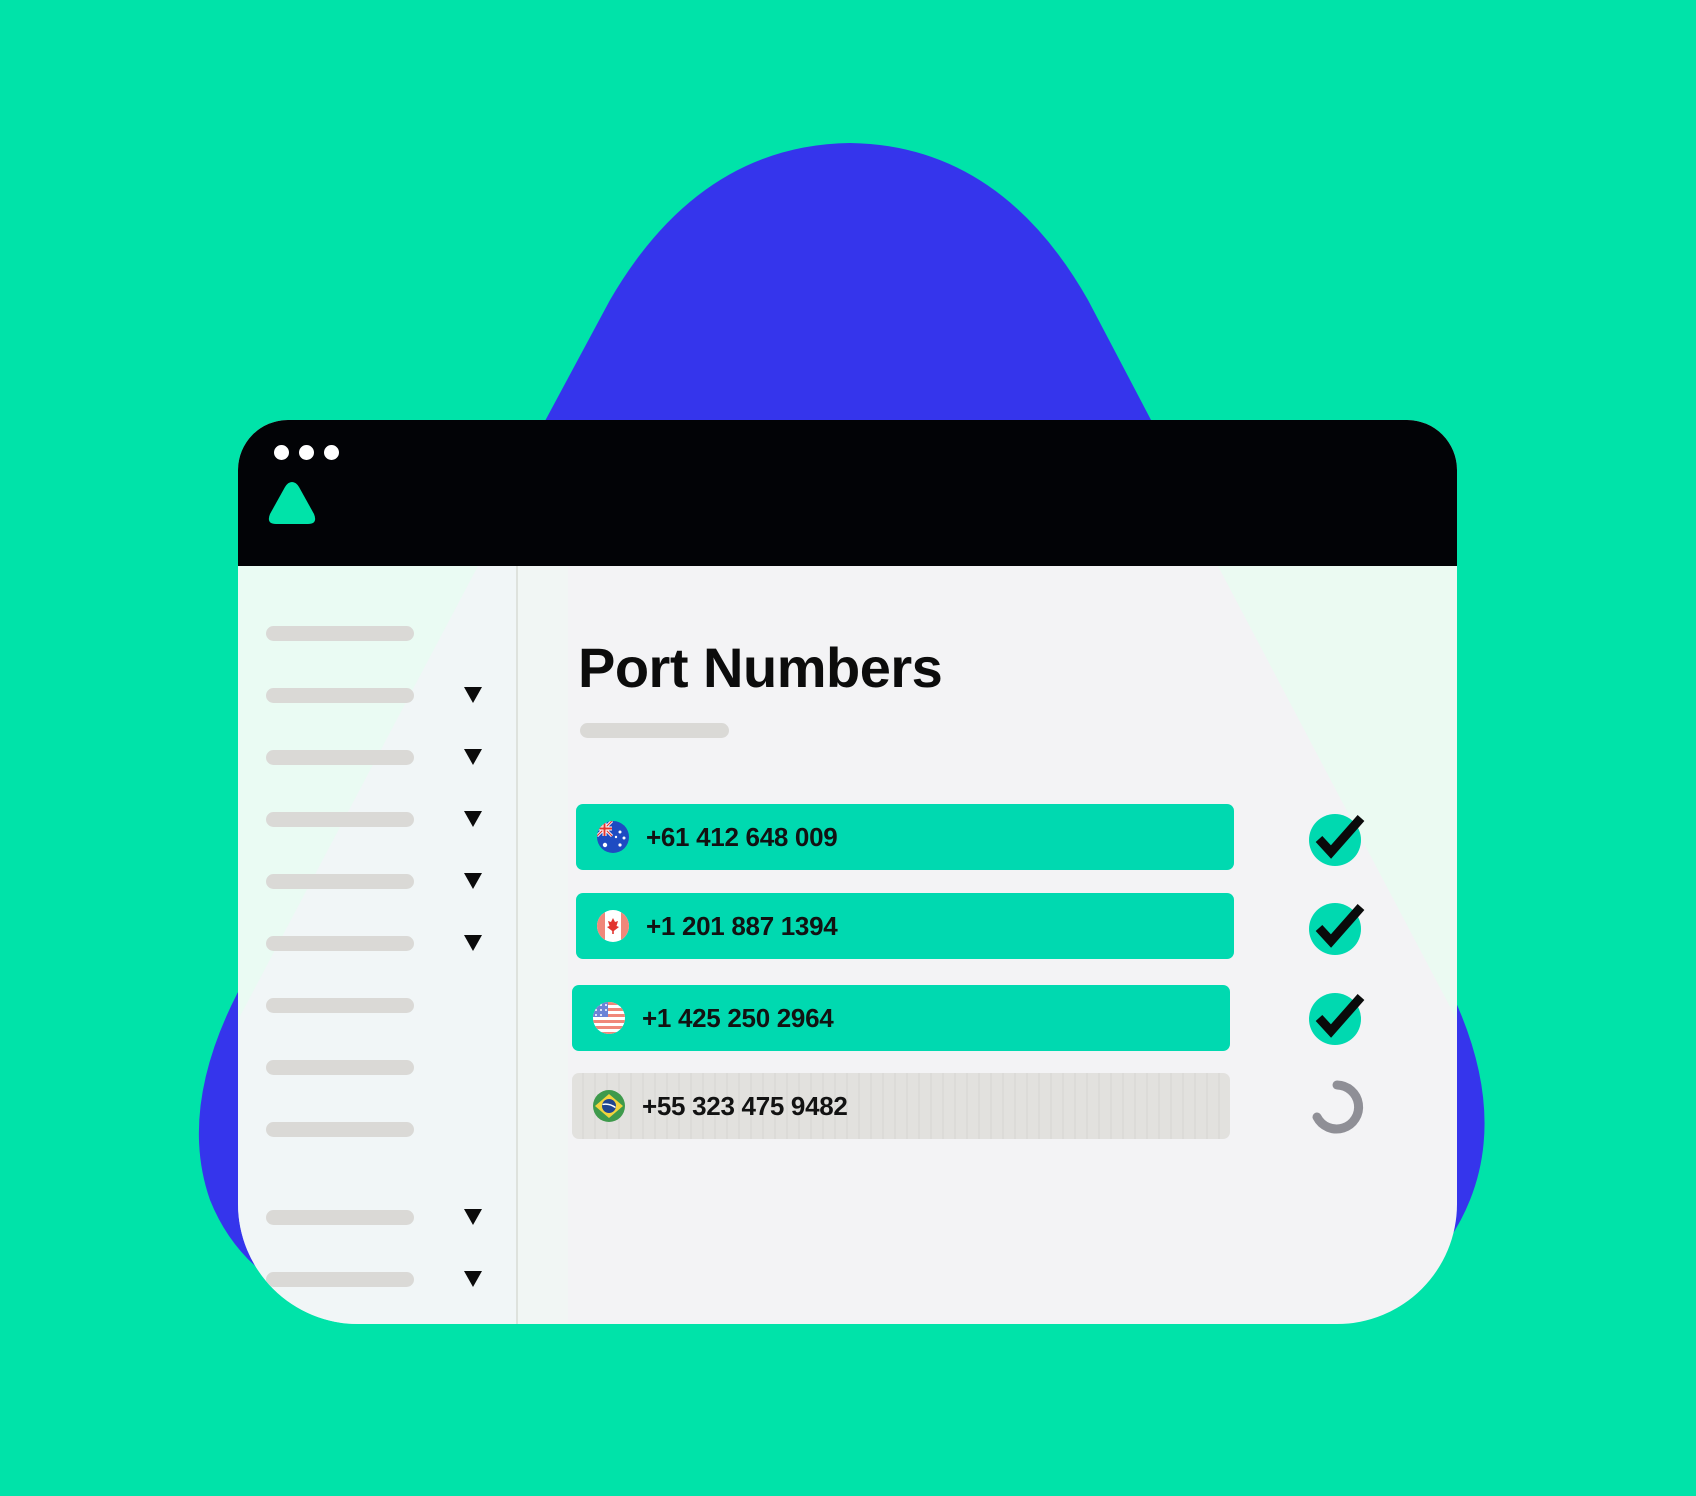  Describe the element at coordinates (905, 837) in the screenshot. I see `port-number-row: +61 412 648 009` at that location.